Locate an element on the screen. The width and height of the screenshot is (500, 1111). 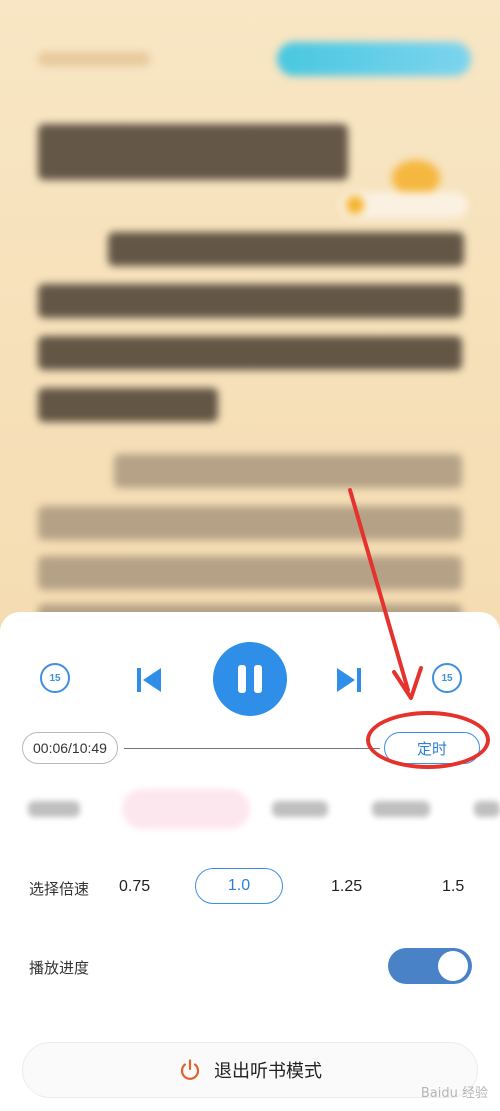
rewind-15-button: 15 is located at coordinates (55, 678).